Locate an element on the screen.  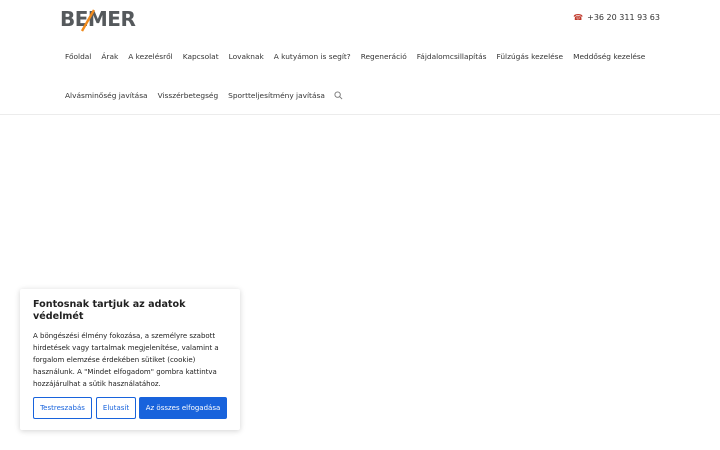
nav-item-alvasminoseg: Alvásminőség javítása is located at coordinates (106, 95).